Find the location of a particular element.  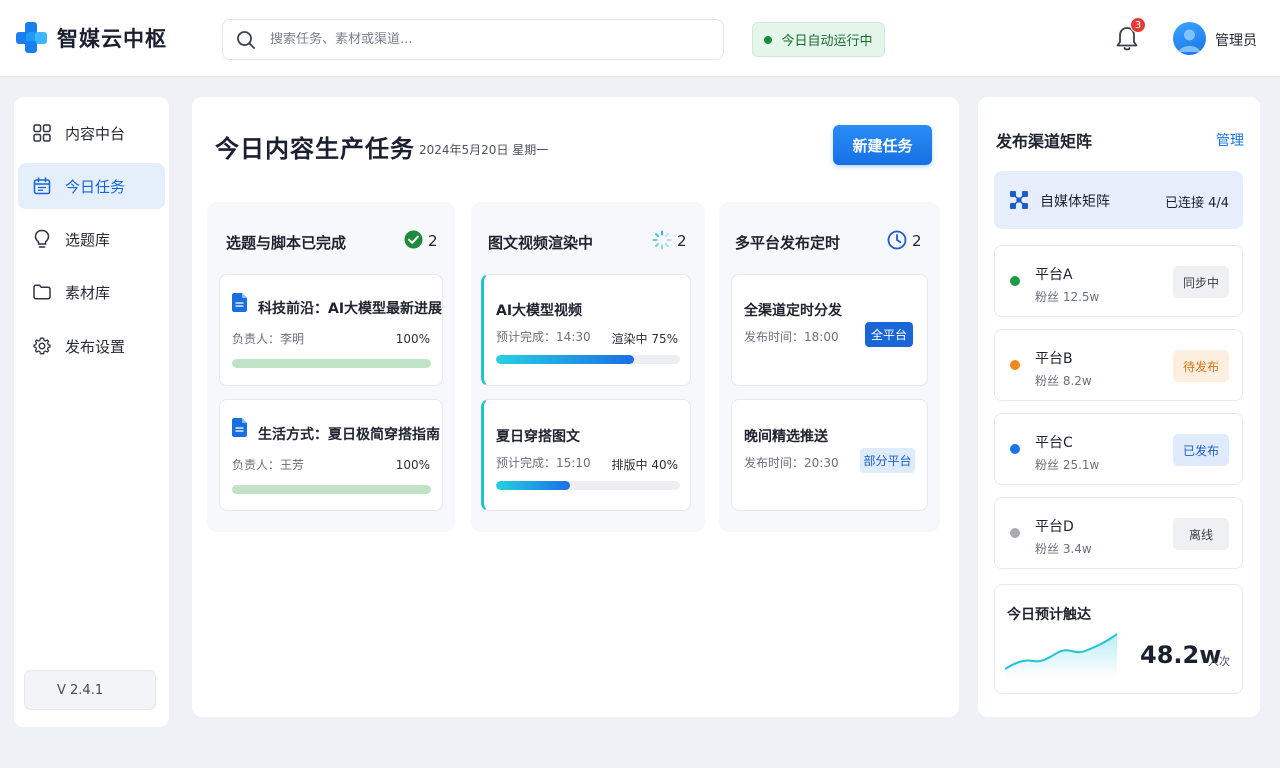

task-card: 夏日穿搭图文 预计完成：15:10 排版中 40% is located at coordinates (586, 455).